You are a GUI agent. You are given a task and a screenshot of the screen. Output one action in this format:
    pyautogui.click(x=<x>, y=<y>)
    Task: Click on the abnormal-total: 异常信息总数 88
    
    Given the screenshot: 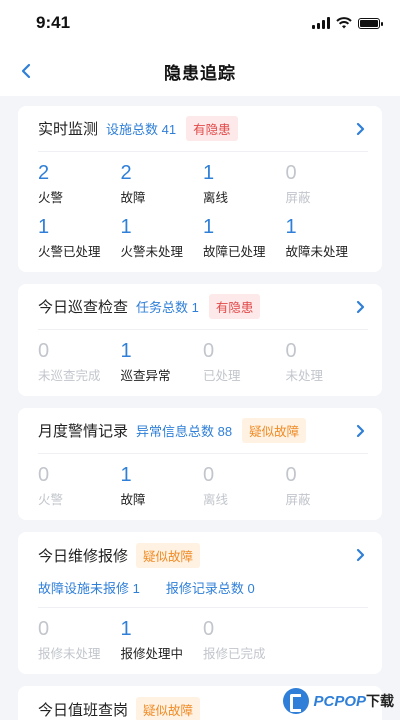 What is the action you would take?
    pyautogui.click(x=184, y=431)
    